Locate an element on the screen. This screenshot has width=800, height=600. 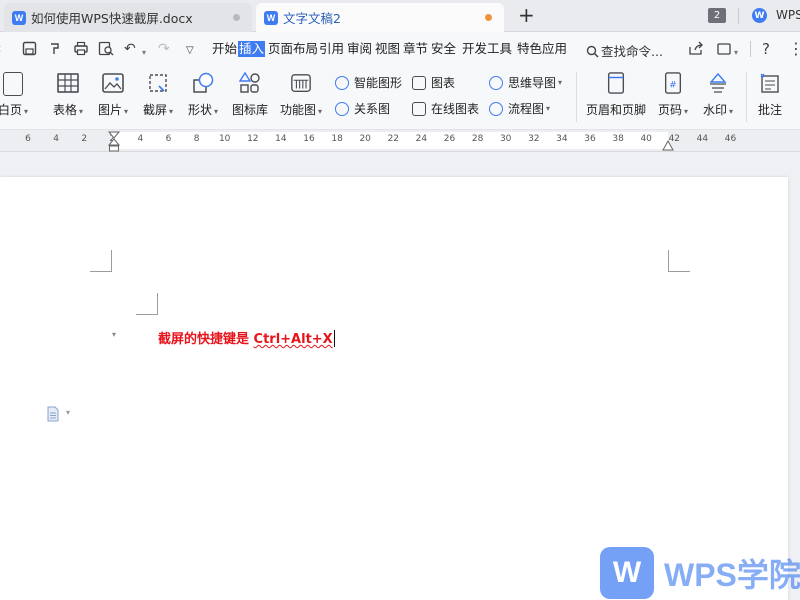
menu-page-layout: 页面布局 is located at coordinates (293, 49).